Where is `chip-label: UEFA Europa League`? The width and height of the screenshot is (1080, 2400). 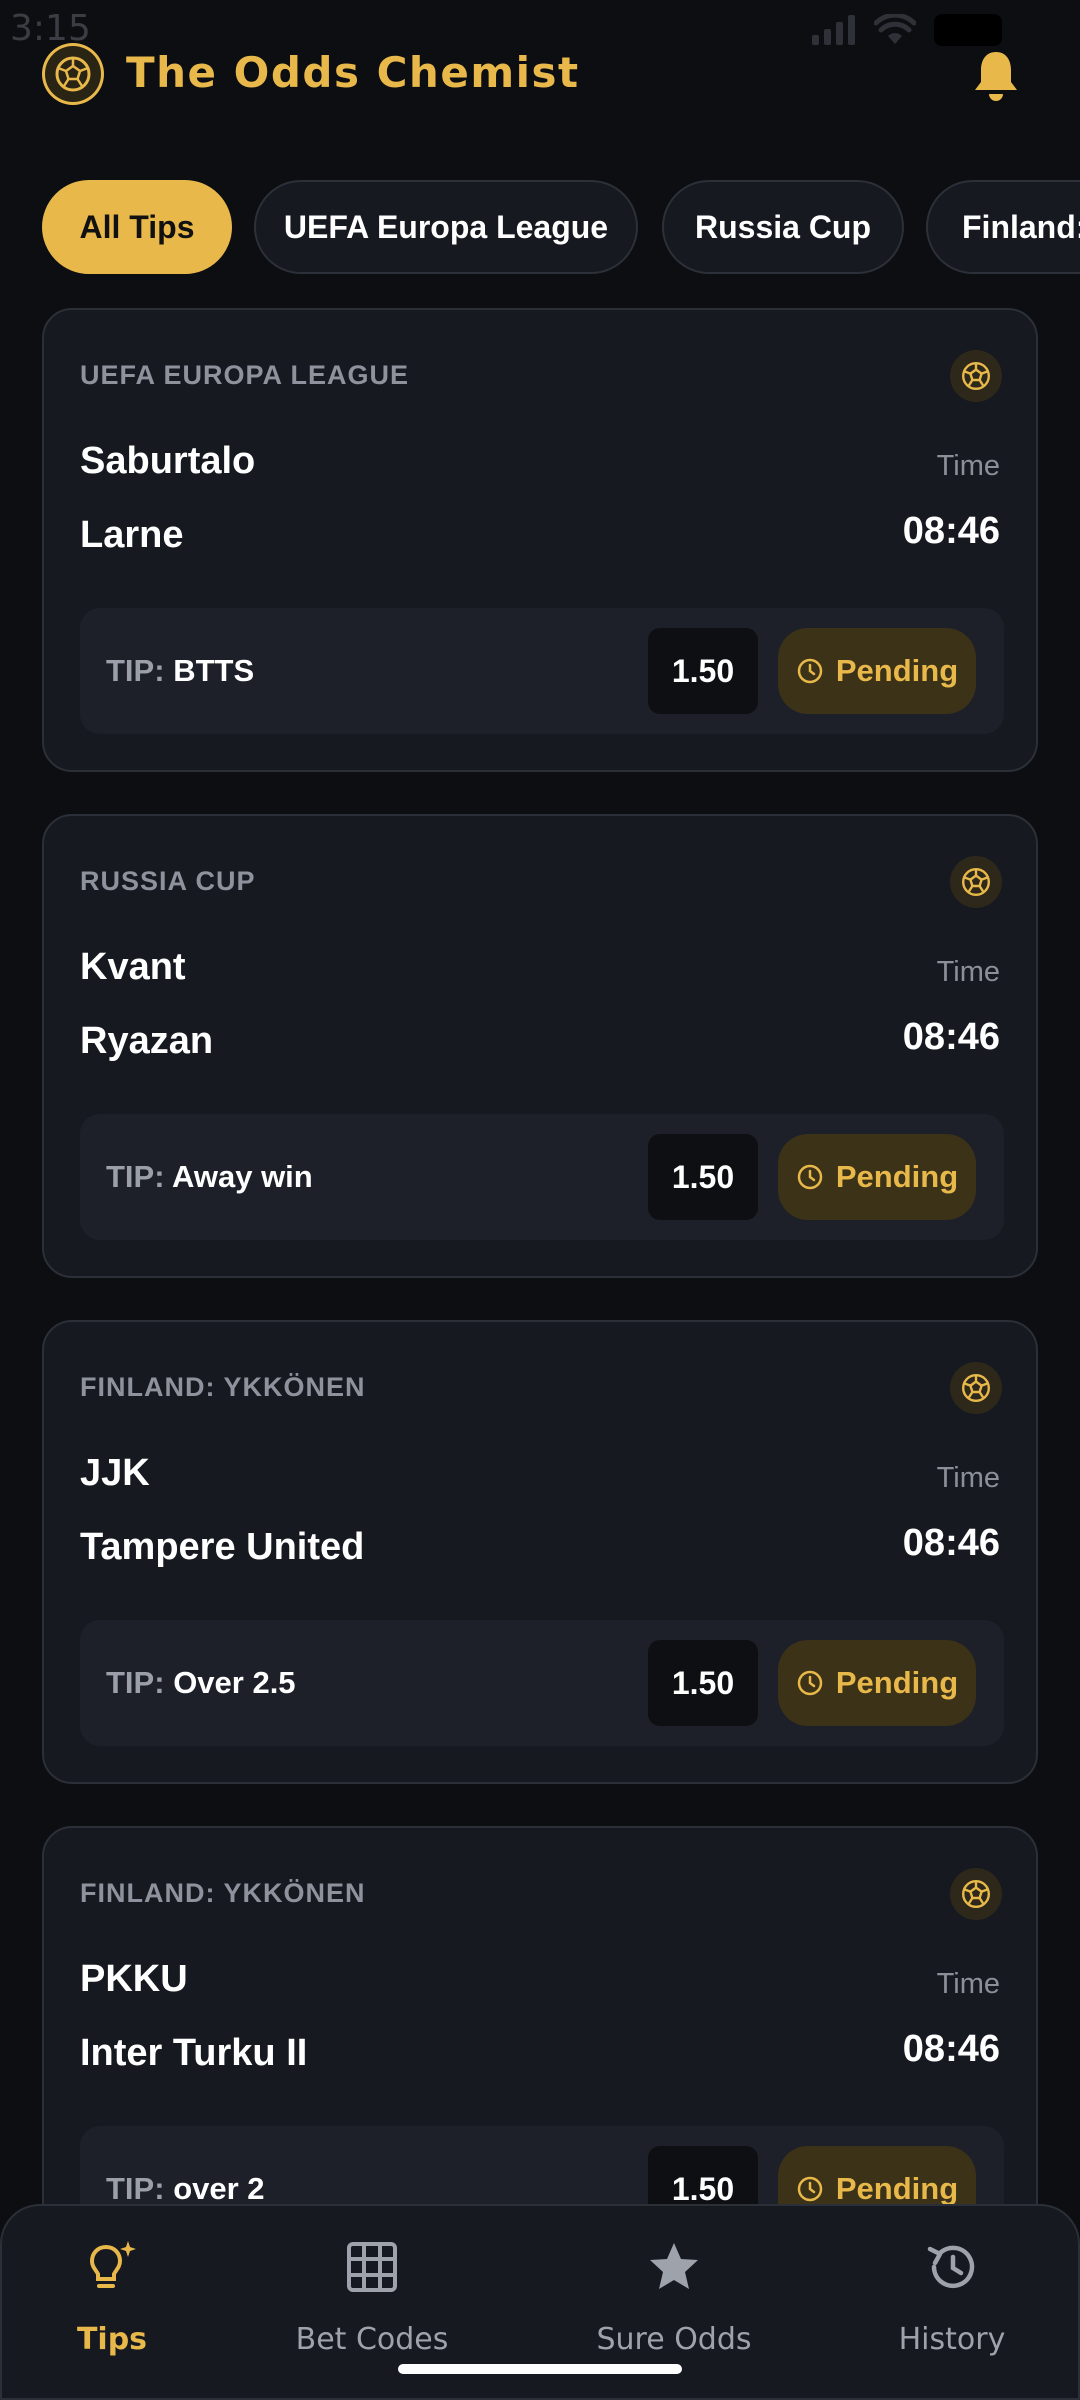 chip-label: UEFA Europa League is located at coordinates (446, 226).